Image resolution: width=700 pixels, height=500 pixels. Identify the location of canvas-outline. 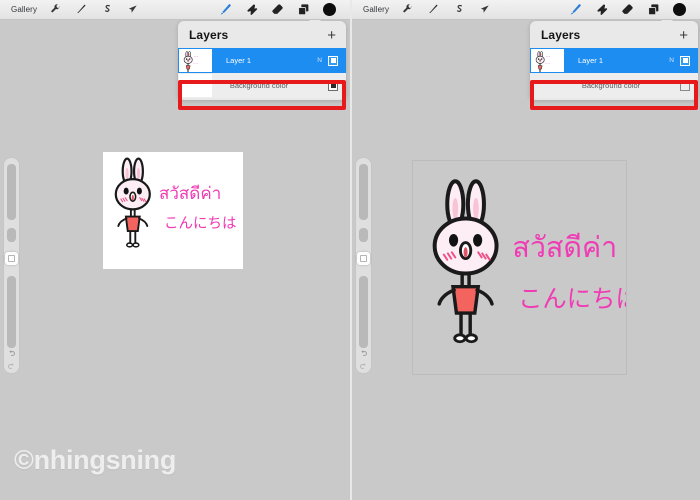
(519, 267).